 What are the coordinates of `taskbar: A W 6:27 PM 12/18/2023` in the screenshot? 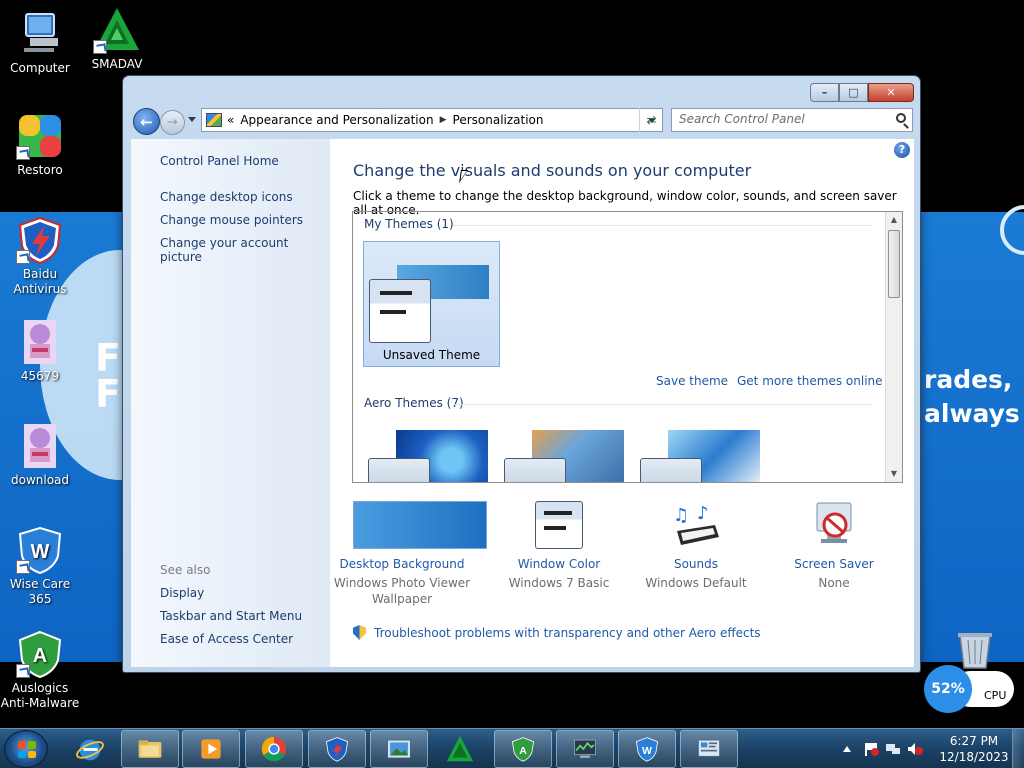 It's located at (512, 748).